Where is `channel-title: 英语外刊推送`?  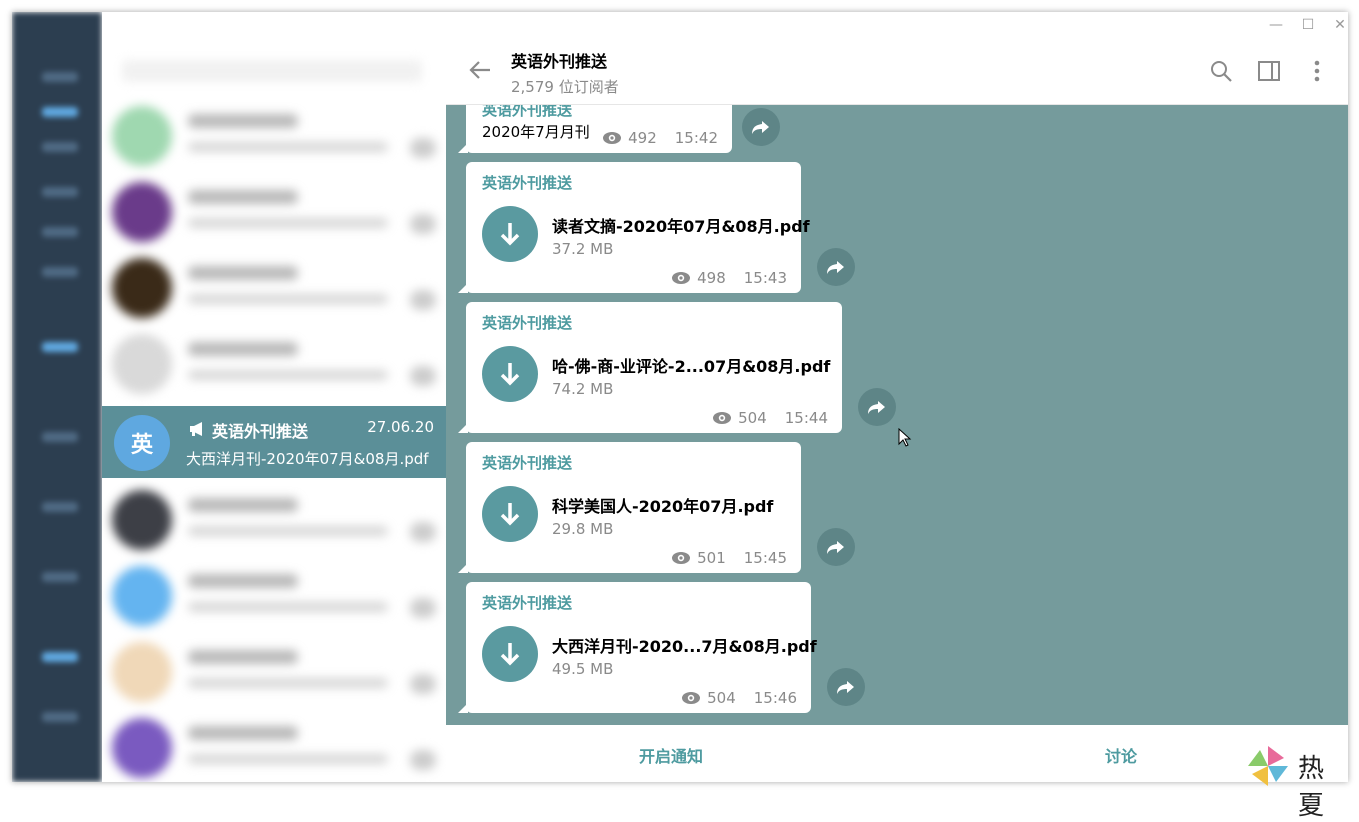
channel-title: 英语外刊推送 is located at coordinates (559, 60).